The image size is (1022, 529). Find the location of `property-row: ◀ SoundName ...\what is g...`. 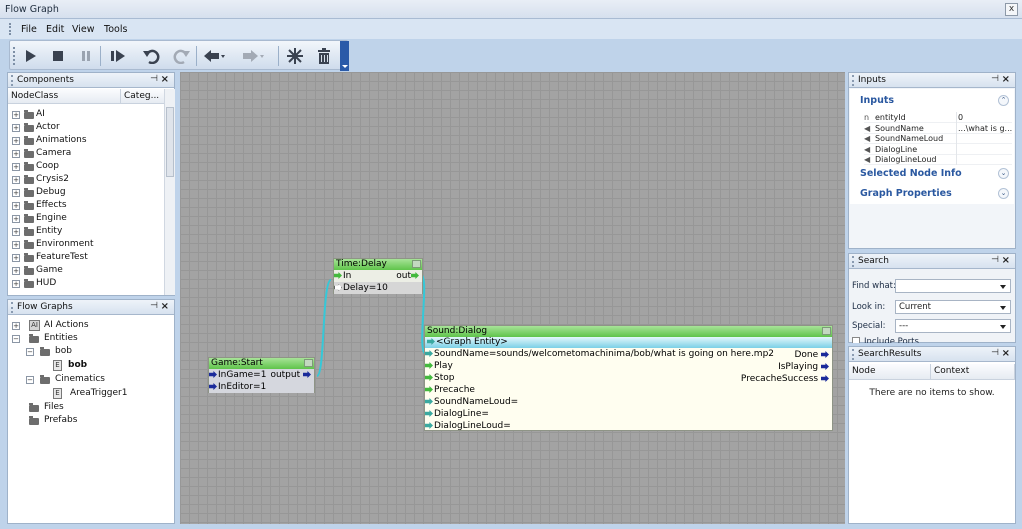

property-row: ◀ SoundName ...\what is g... is located at coordinates (938, 128).